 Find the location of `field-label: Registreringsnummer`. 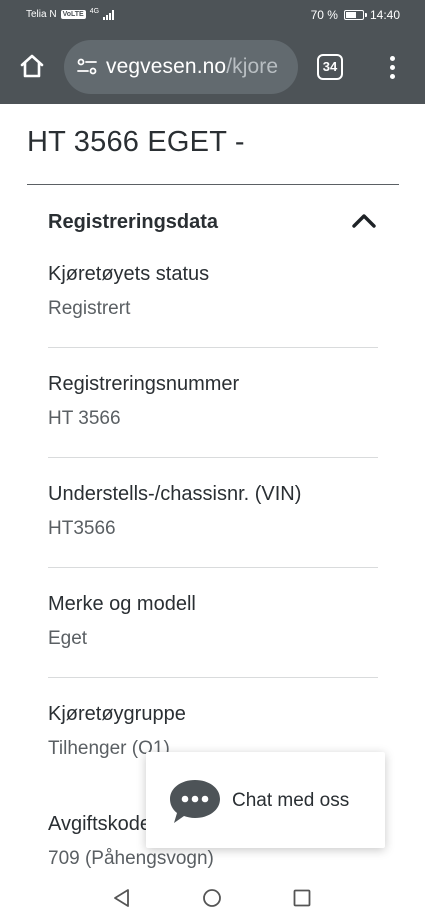

field-label: Registreringsnummer is located at coordinates (144, 384).